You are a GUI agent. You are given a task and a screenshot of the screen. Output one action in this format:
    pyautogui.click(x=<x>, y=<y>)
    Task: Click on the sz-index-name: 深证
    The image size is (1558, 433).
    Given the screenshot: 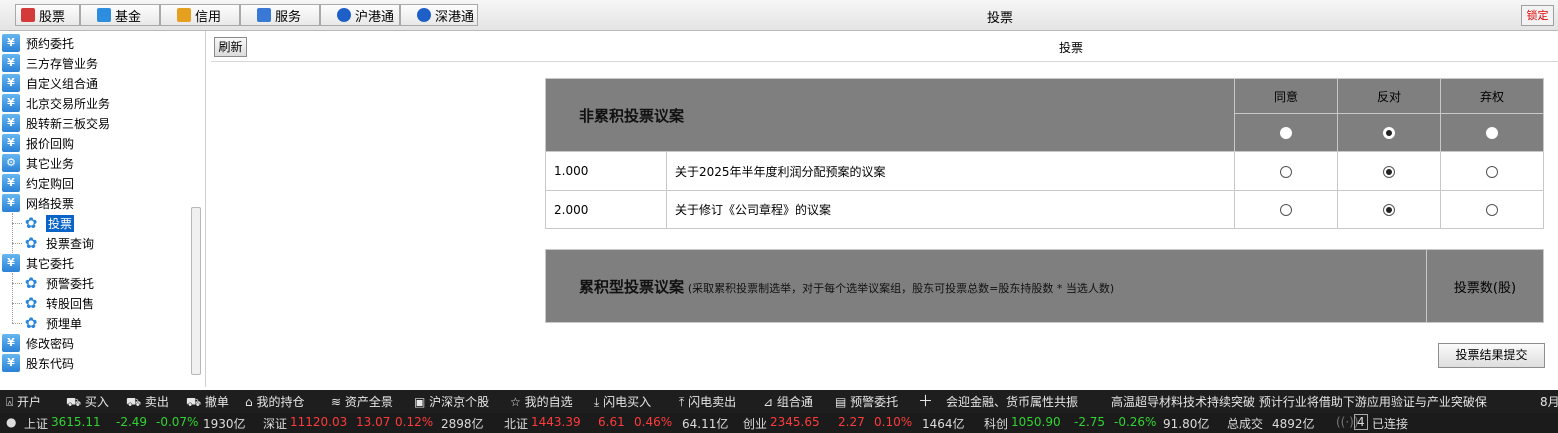 What is the action you would take?
    pyautogui.click(x=275, y=424)
    